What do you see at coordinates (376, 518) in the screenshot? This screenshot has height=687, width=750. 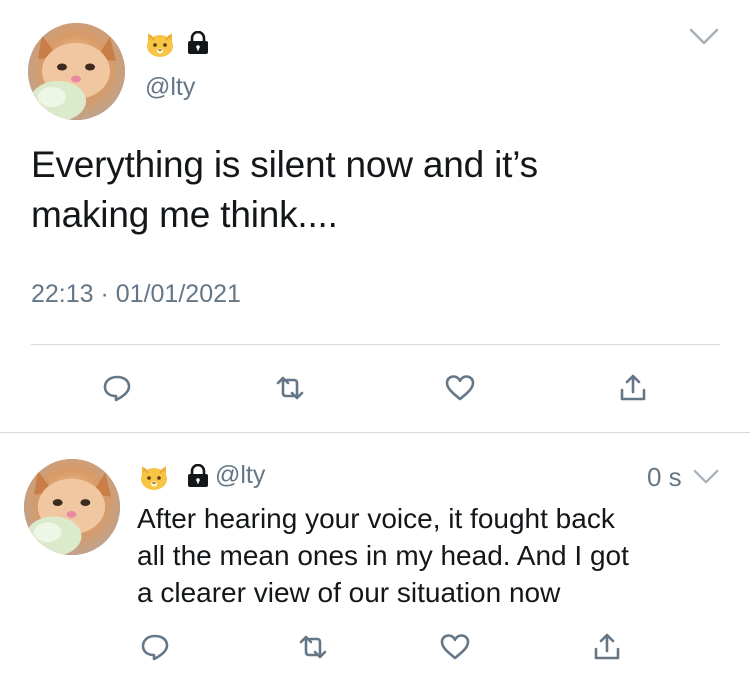 I see `reply-text-line-1: After hearing your voice, it fought back` at bounding box center [376, 518].